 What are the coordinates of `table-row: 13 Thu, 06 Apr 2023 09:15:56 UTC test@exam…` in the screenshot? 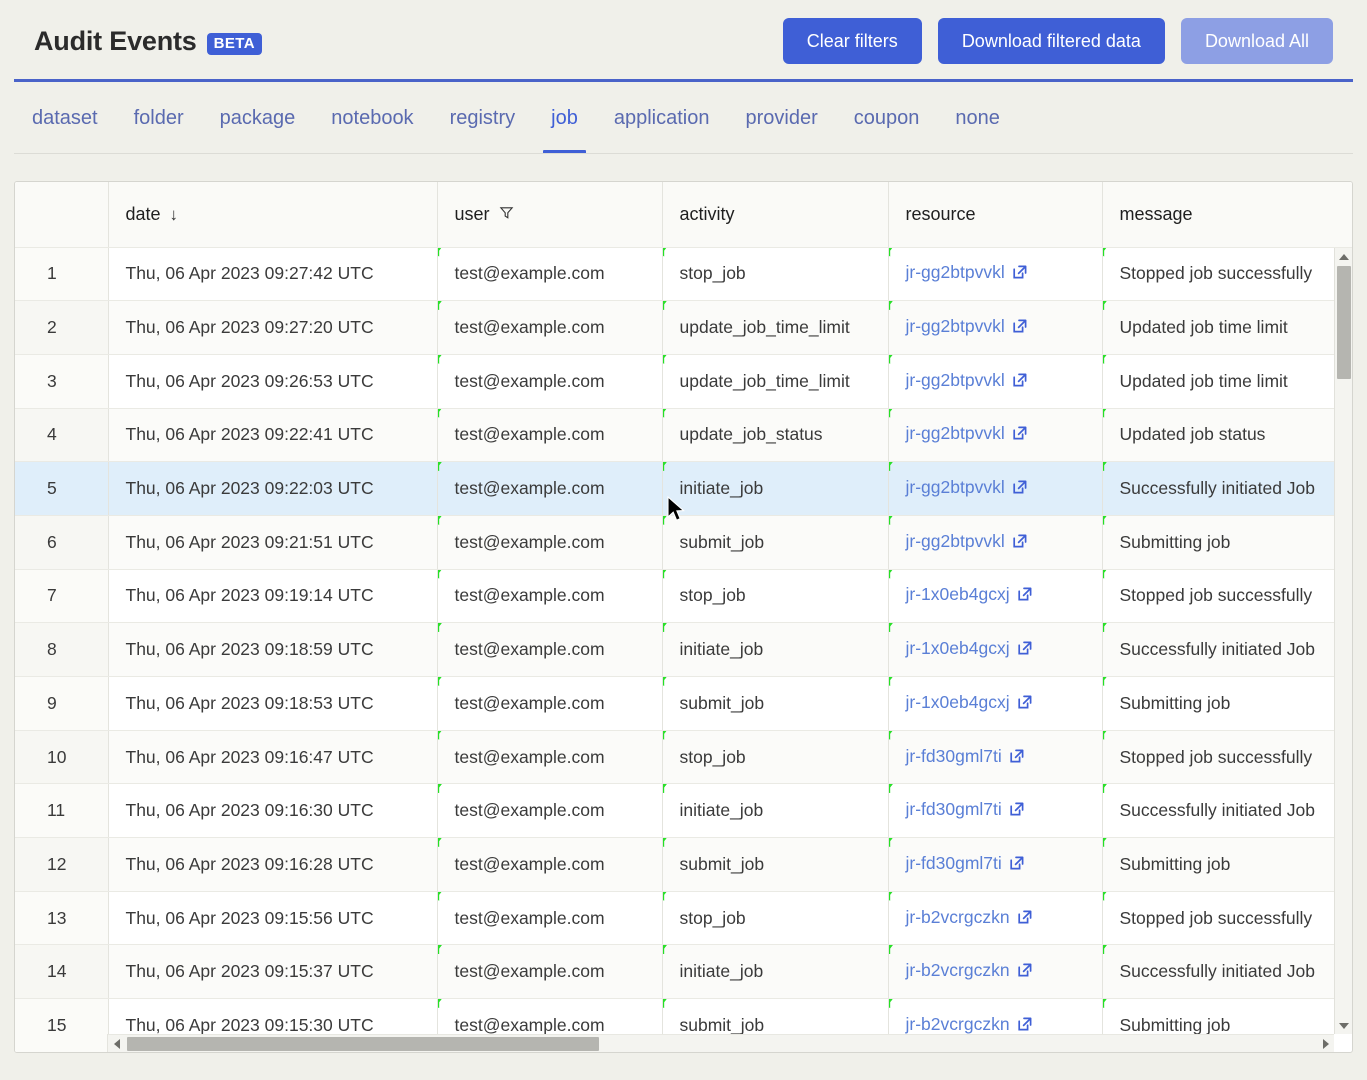 It's located at (683, 918).